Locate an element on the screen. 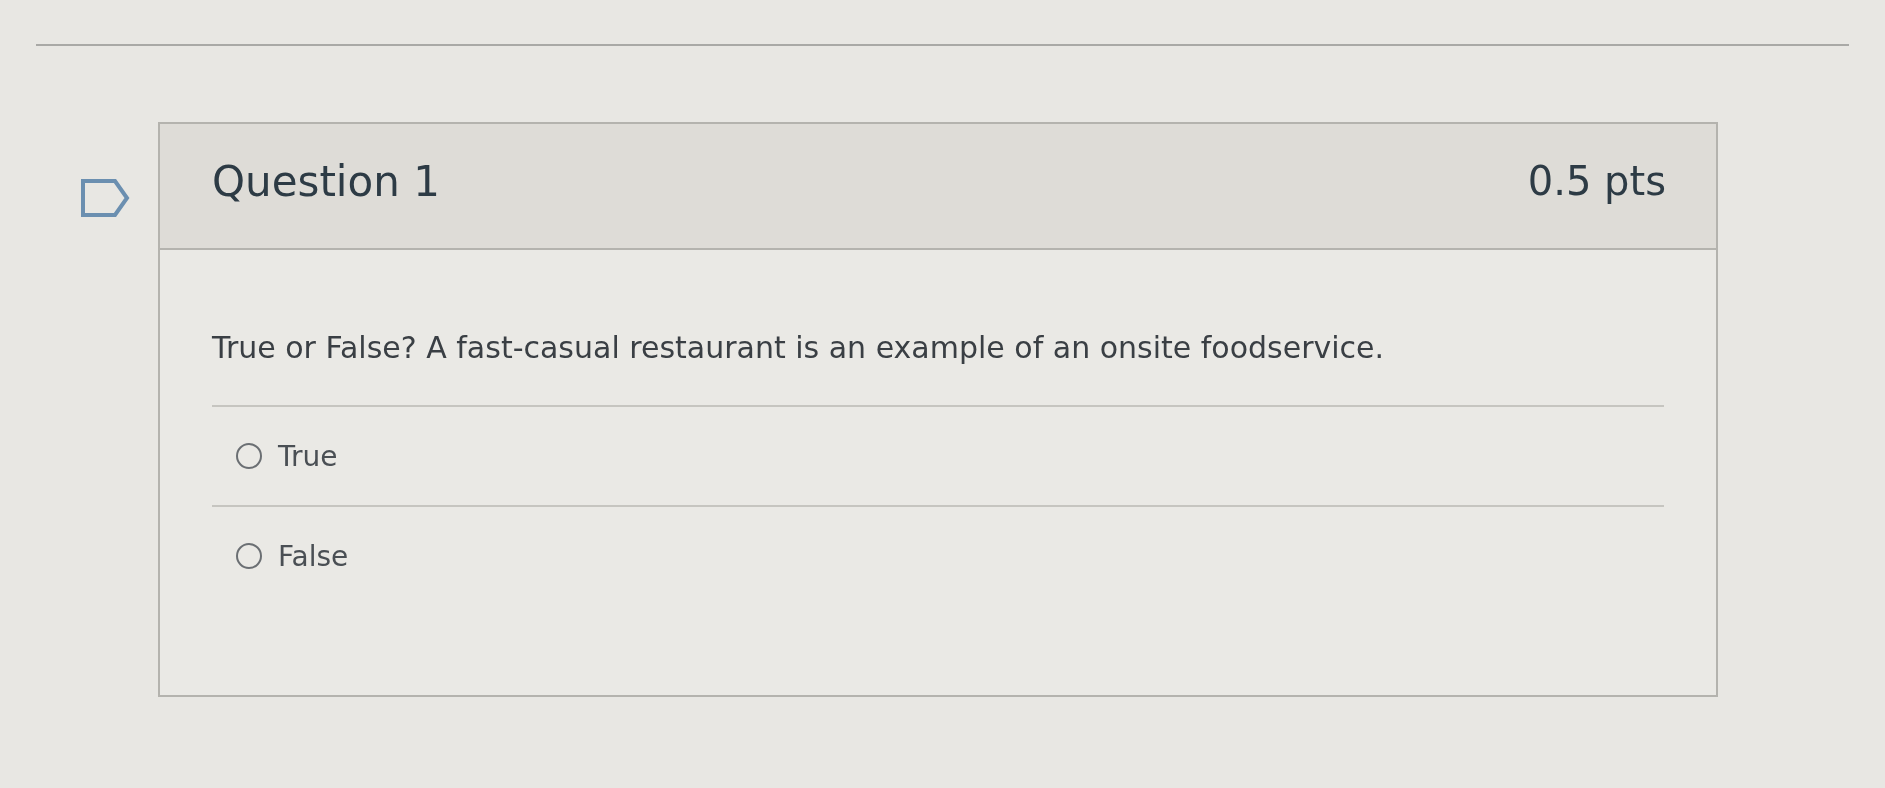 This screenshot has height=788, width=1885. question-title: Question 1 is located at coordinates (326, 181).